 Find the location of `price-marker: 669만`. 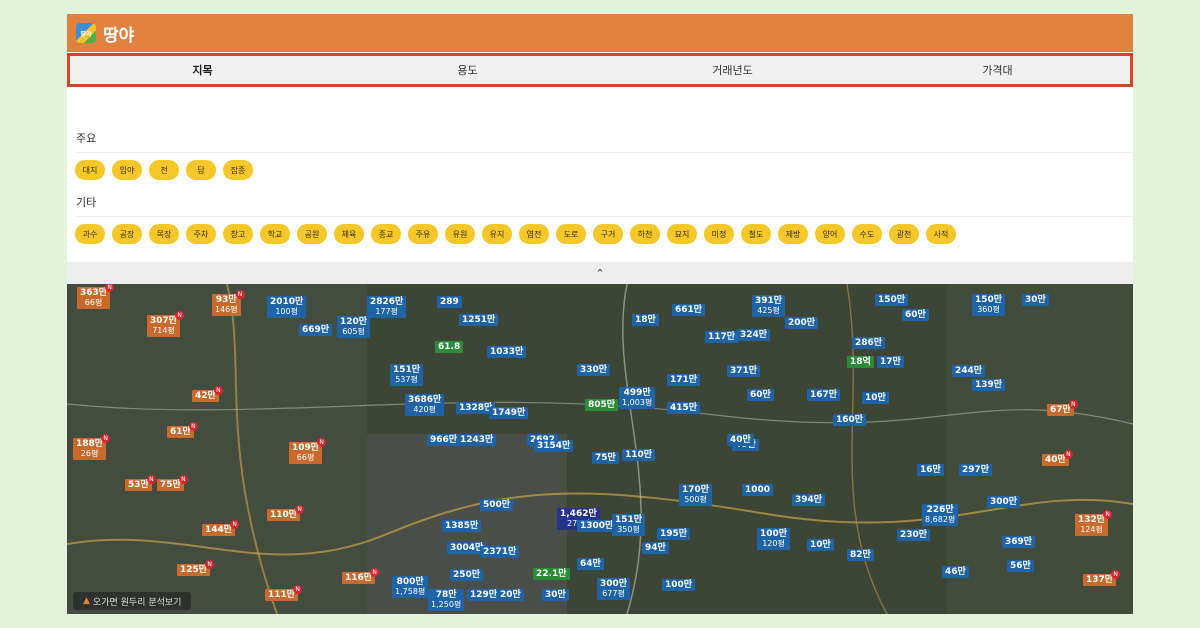

price-marker: 669만 is located at coordinates (316, 330).